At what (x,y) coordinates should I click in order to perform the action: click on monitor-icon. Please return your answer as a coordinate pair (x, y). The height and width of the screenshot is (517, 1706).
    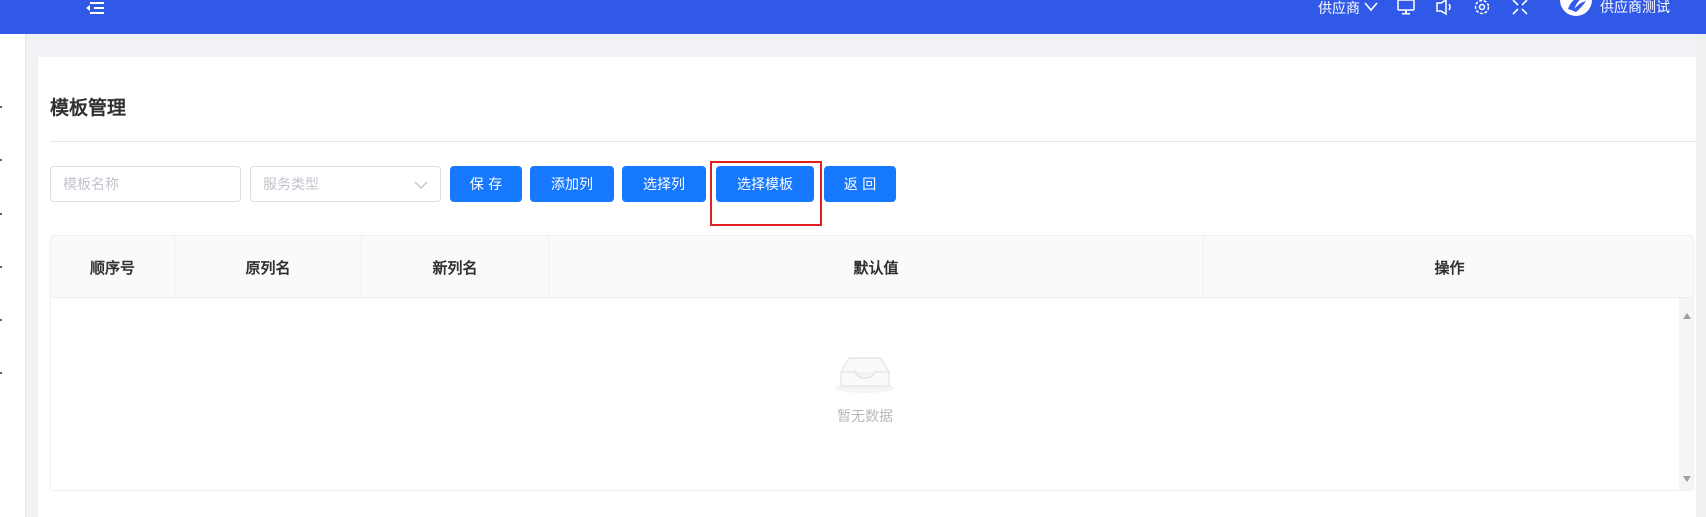
    Looking at the image, I should click on (1406, 8).